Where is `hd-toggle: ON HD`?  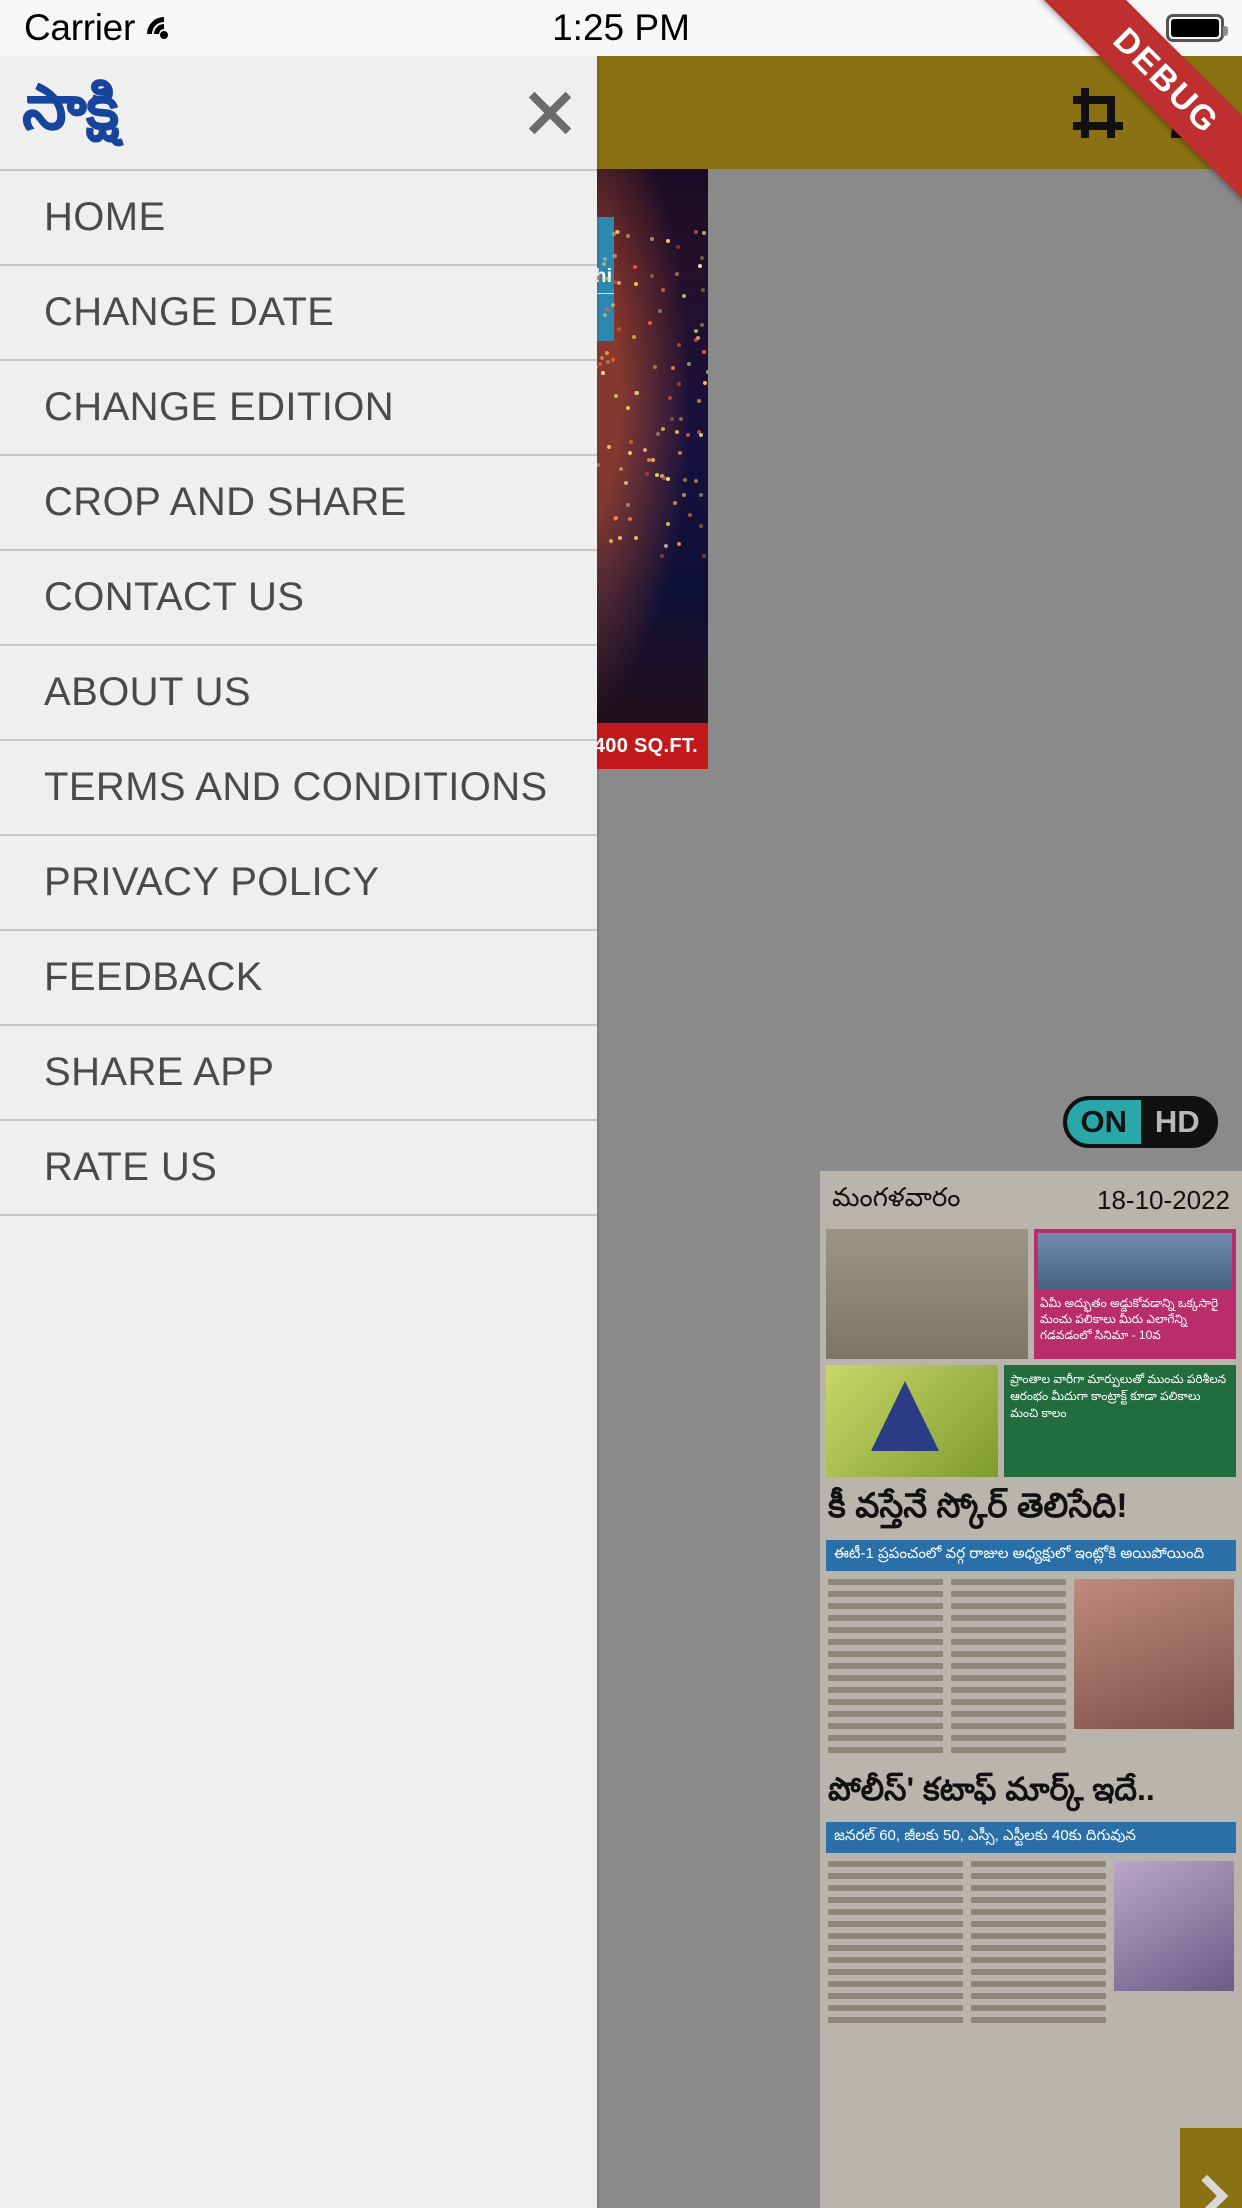 hd-toggle: ON HD is located at coordinates (1140, 1122).